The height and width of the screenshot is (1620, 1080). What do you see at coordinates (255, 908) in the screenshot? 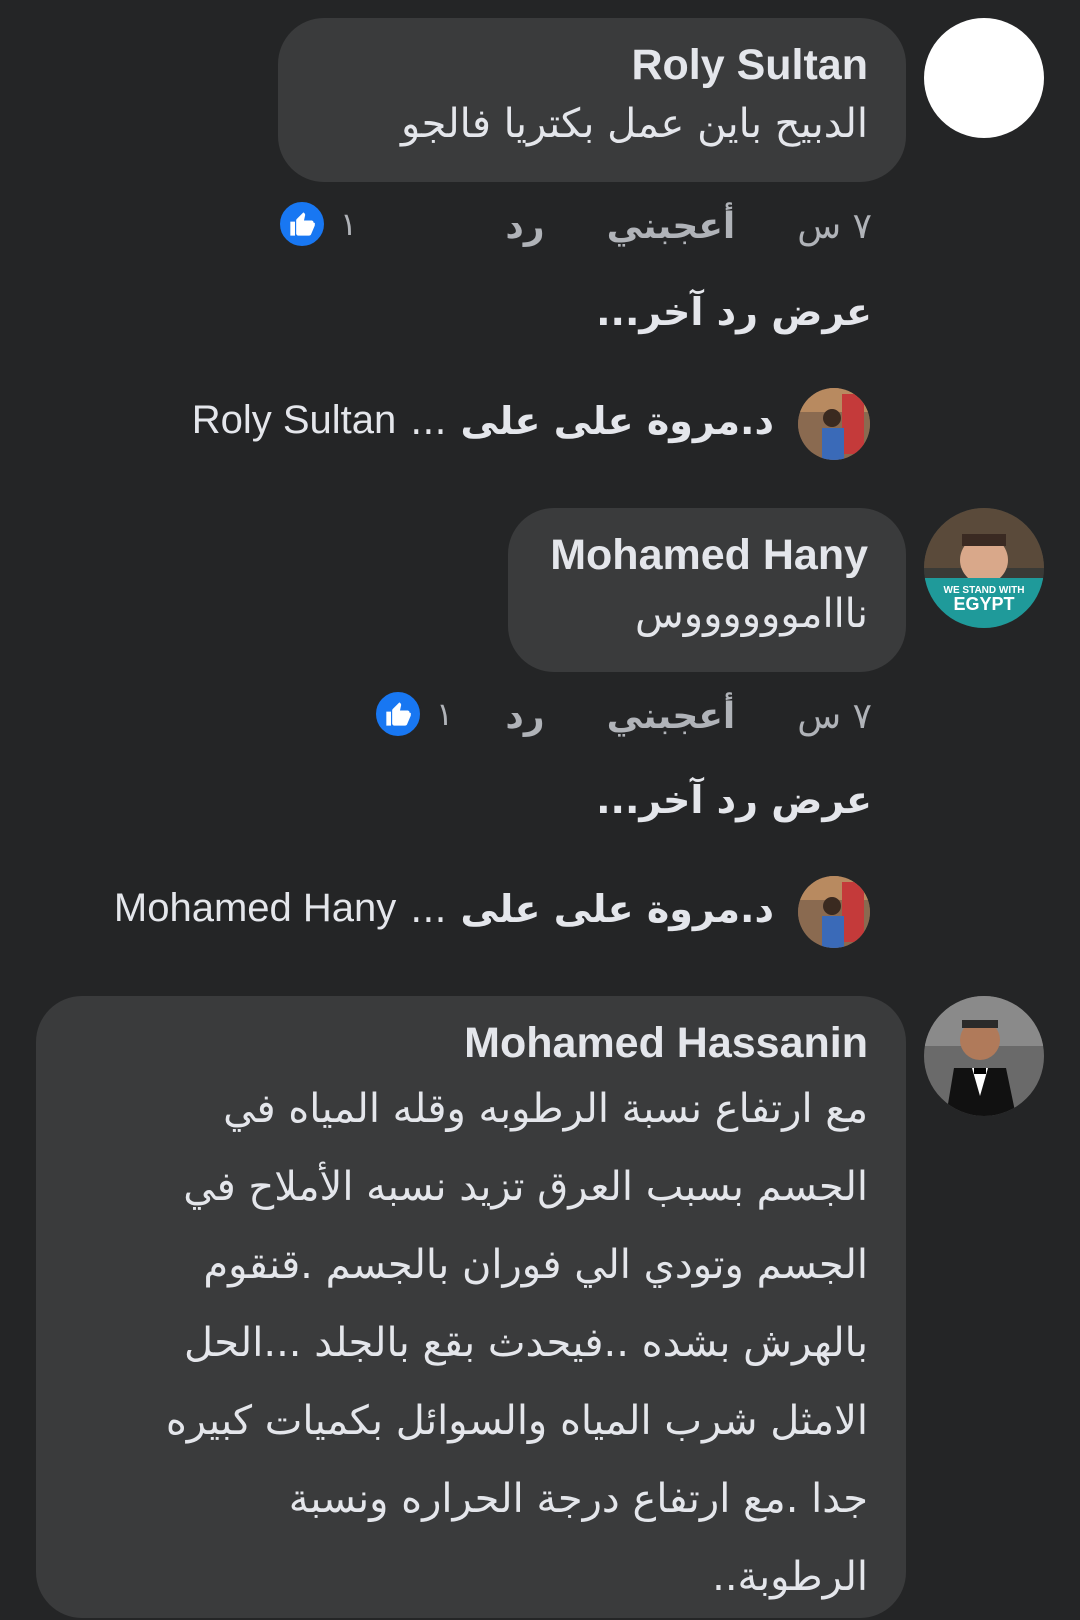
I see `reply-target: Mohamed Hany` at bounding box center [255, 908].